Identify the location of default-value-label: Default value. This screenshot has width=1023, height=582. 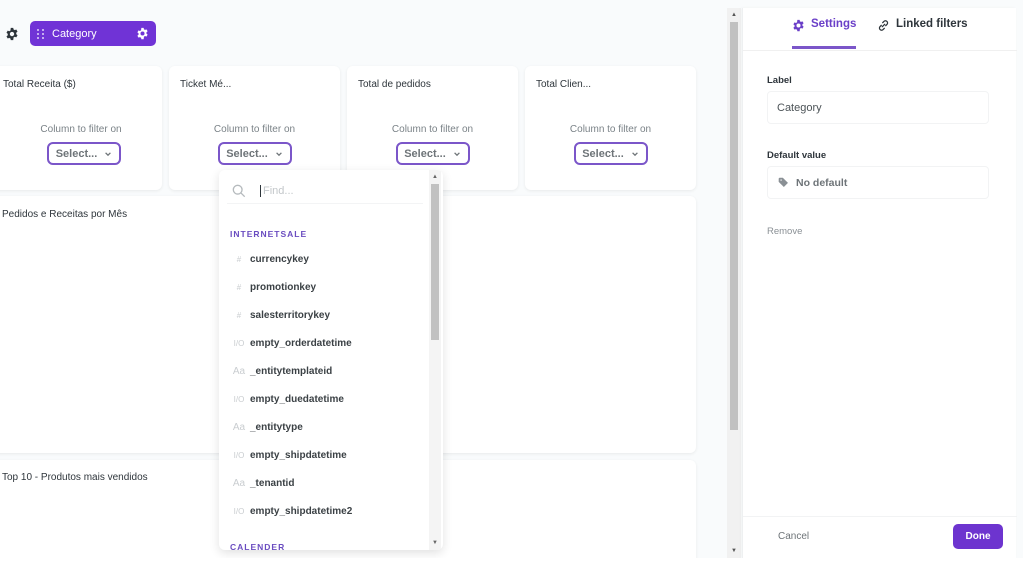
(797, 155).